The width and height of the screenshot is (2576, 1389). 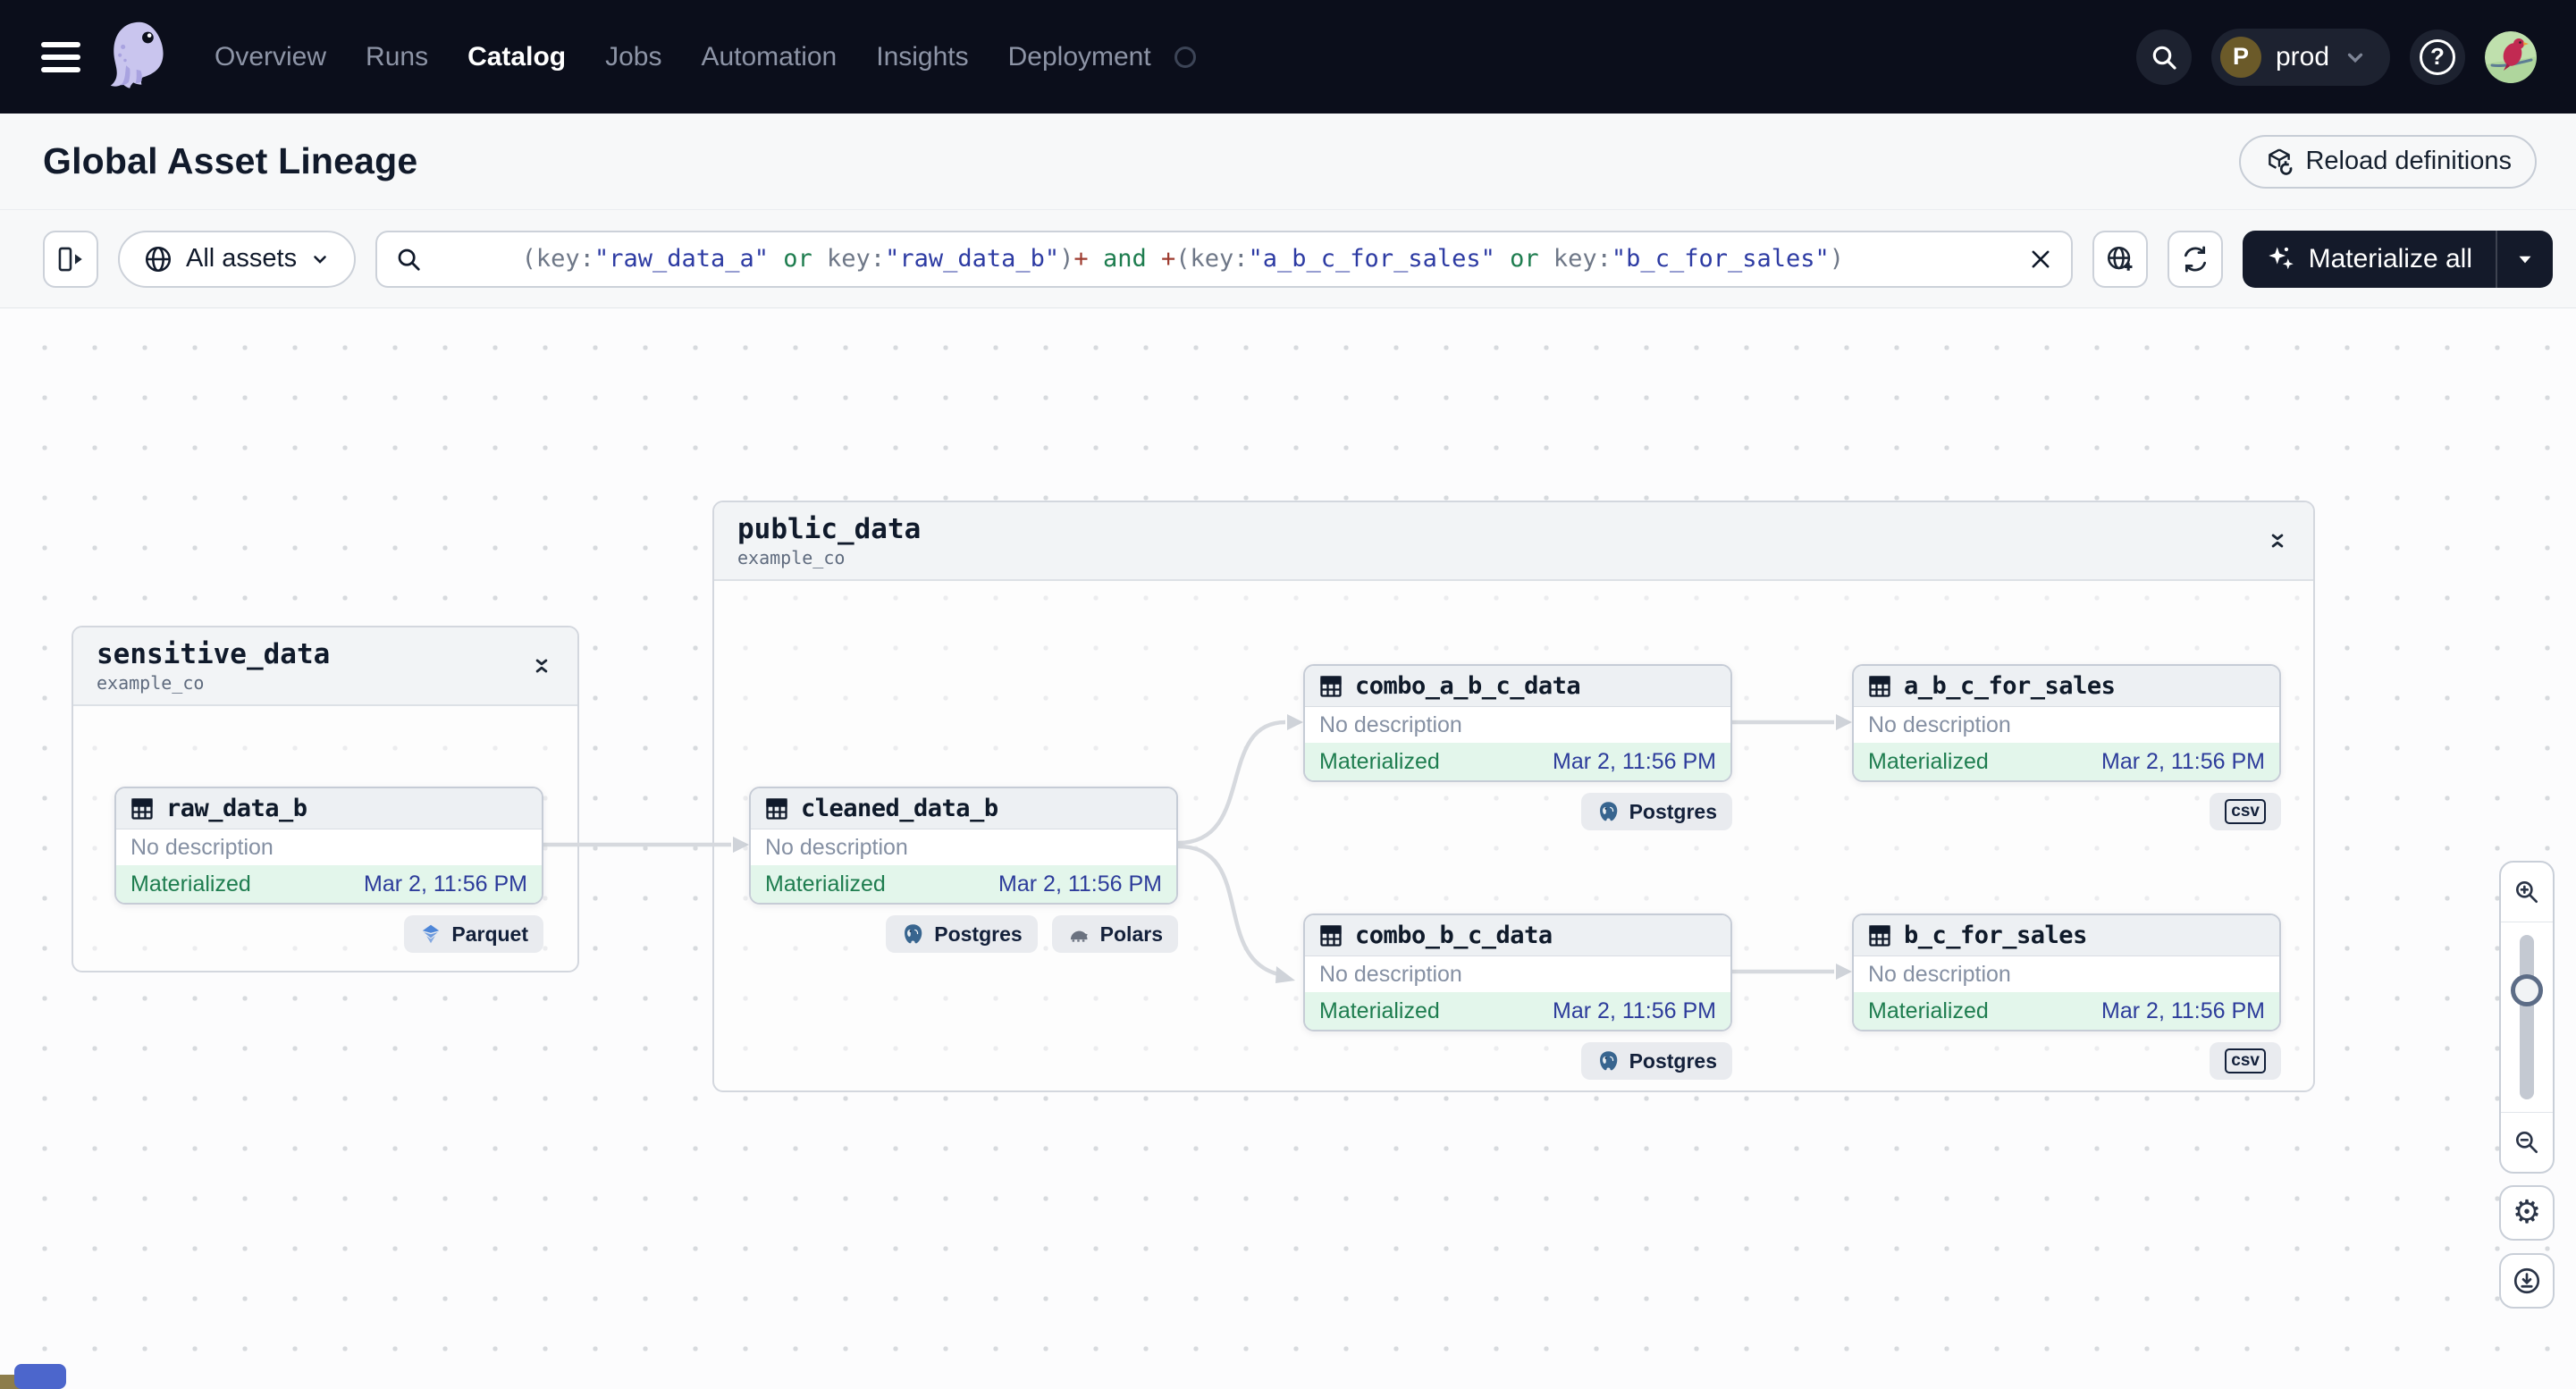 I want to click on expand-selection-button, so click(x=2120, y=259).